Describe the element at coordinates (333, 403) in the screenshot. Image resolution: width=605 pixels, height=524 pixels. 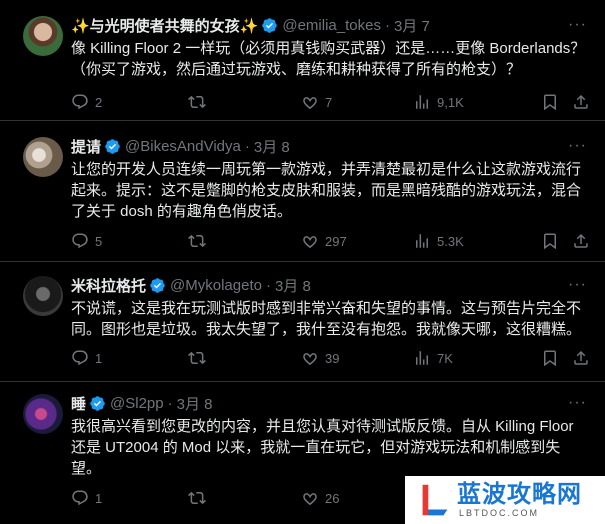
I see `tweet-header: 睡 @Sl2pp · 3月 8` at that location.